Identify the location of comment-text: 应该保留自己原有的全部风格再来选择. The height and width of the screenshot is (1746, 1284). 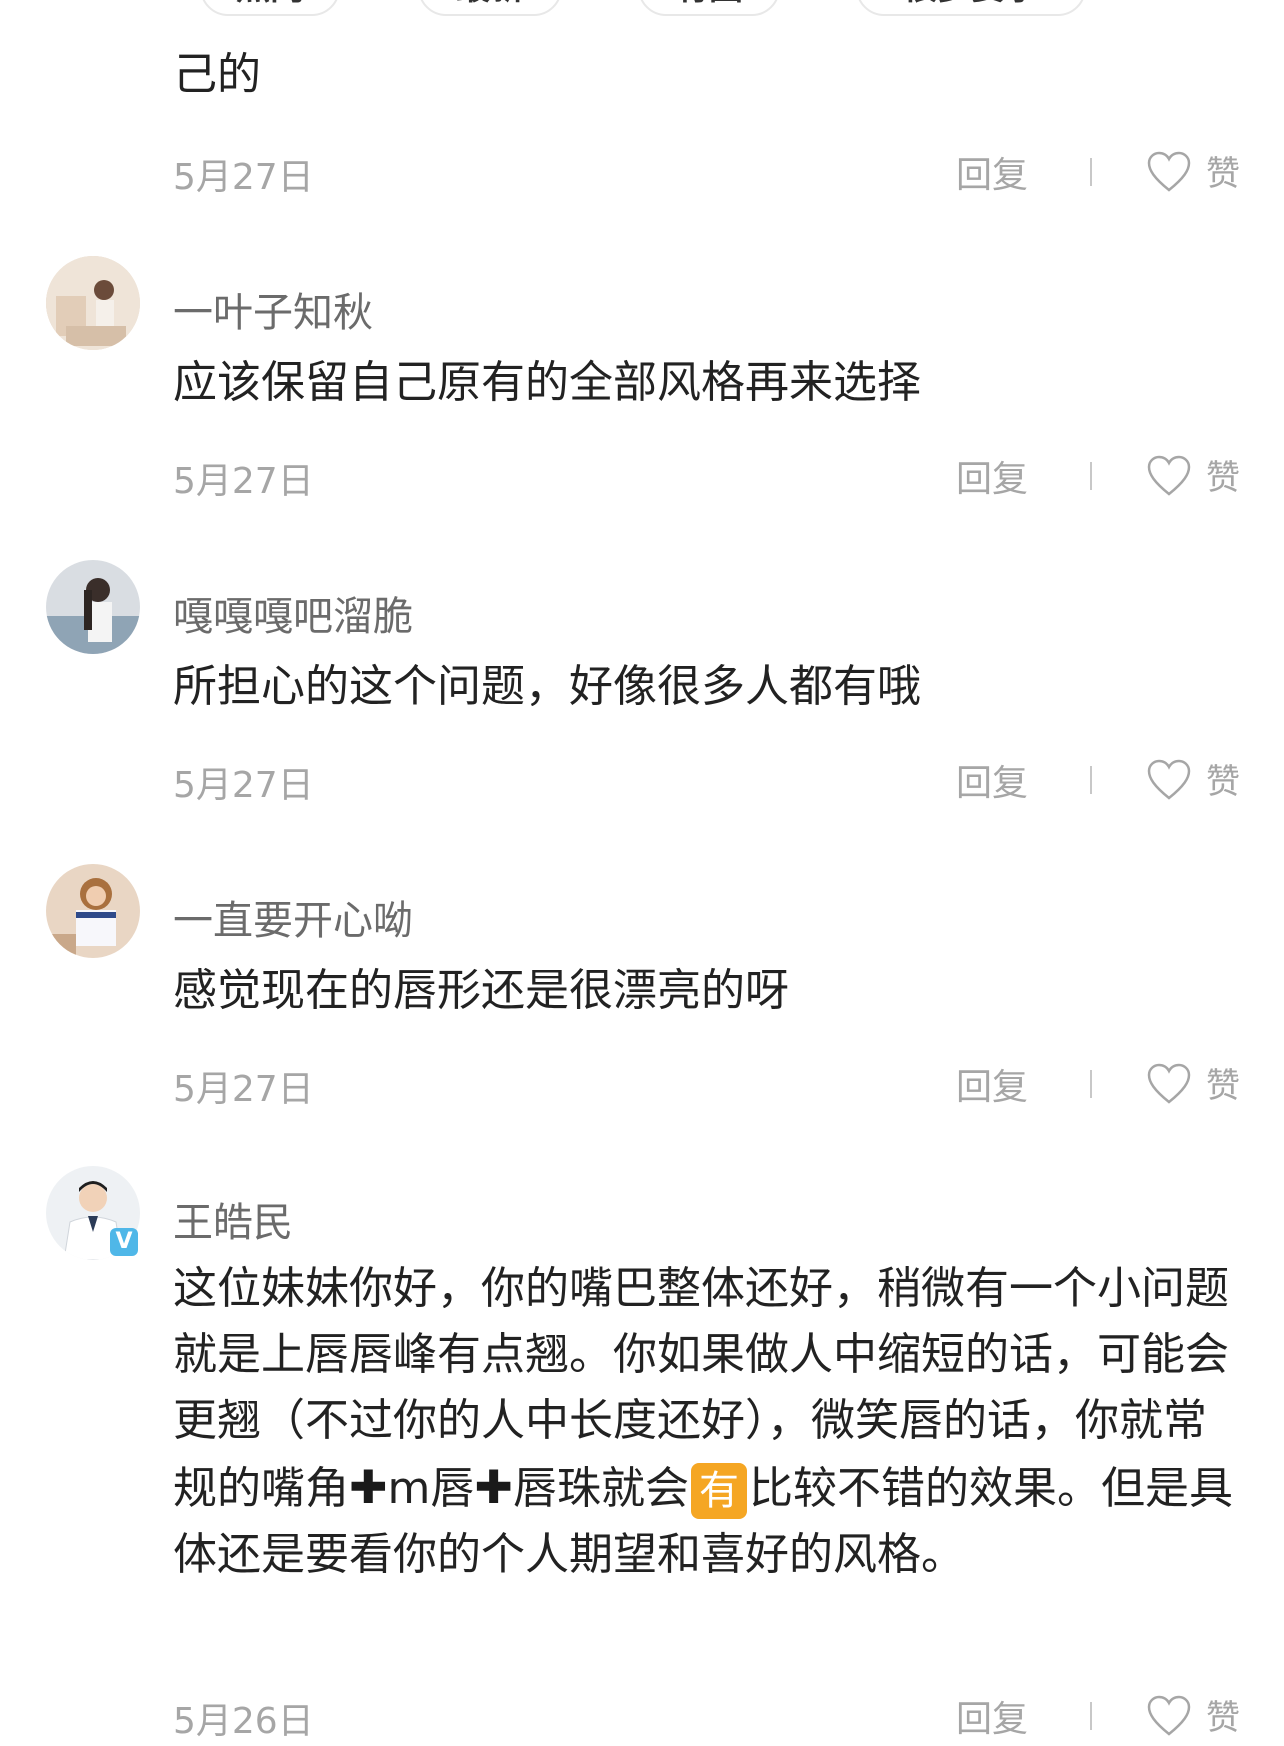
(547, 382).